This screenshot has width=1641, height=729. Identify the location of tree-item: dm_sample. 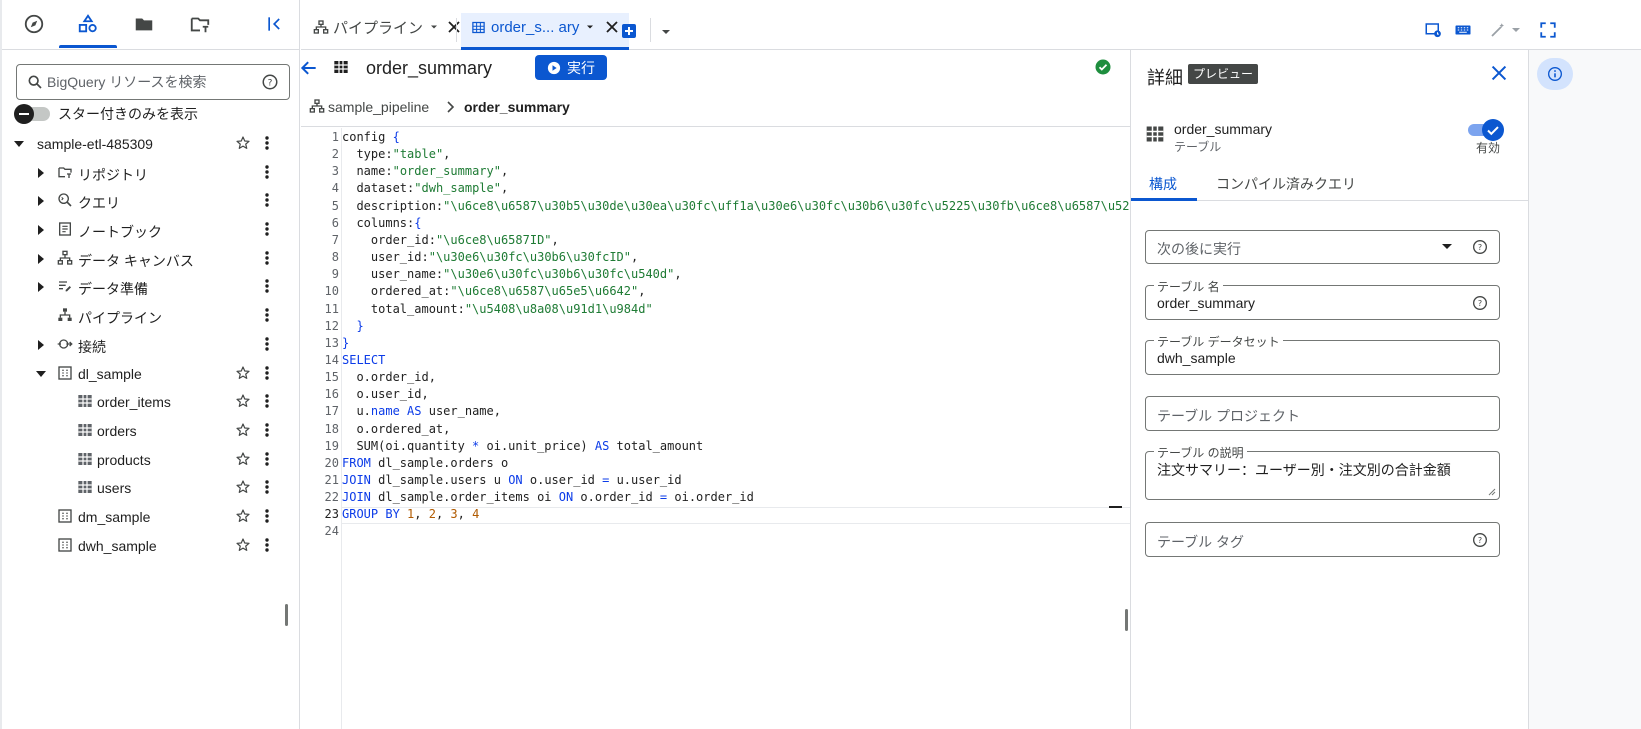
(151, 516).